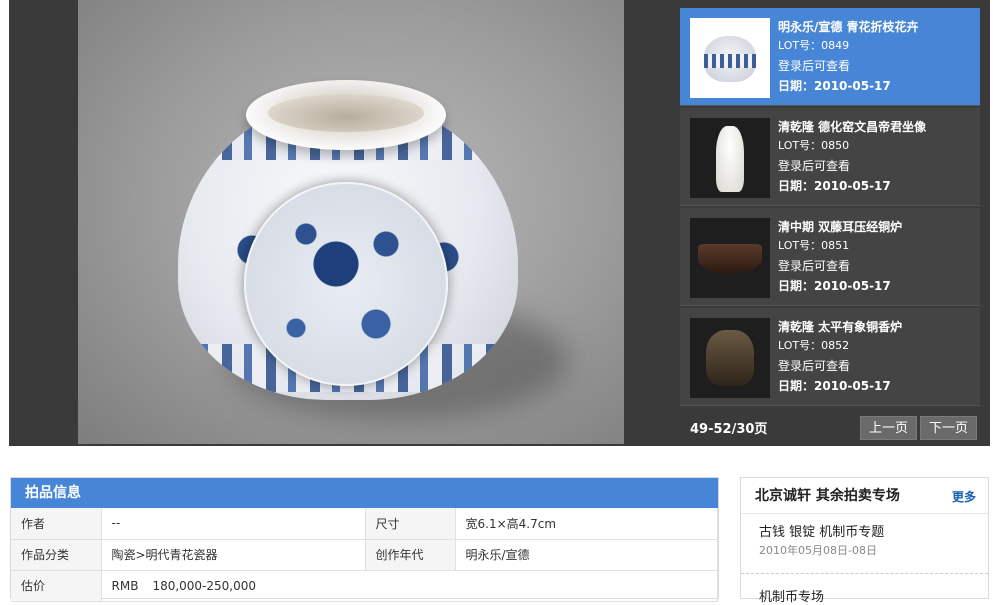 The width and height of the screenshot is (993, 605). Describe the element at coordinates (204, 585) in the screenshot. I see `estimate-range: 180,000-250,000` at that location.